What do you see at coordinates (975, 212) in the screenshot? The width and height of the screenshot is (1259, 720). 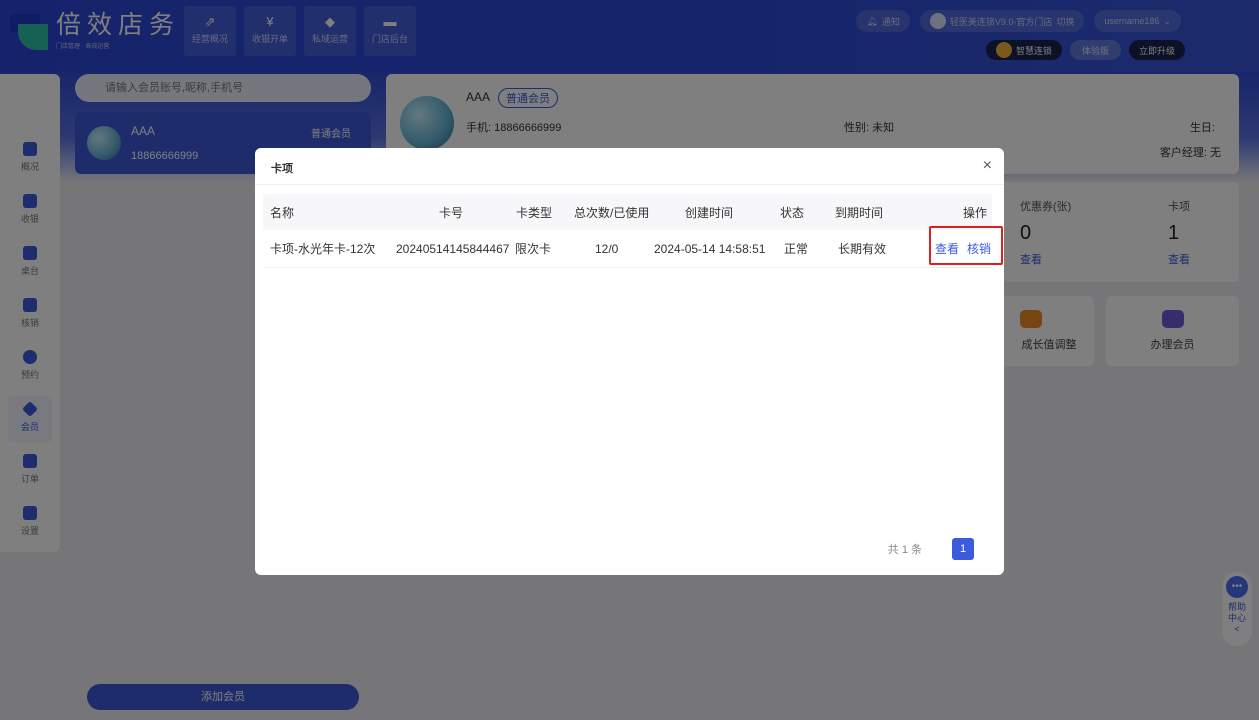 I see `col-actions: 操作` at bounding box center [975, 212].